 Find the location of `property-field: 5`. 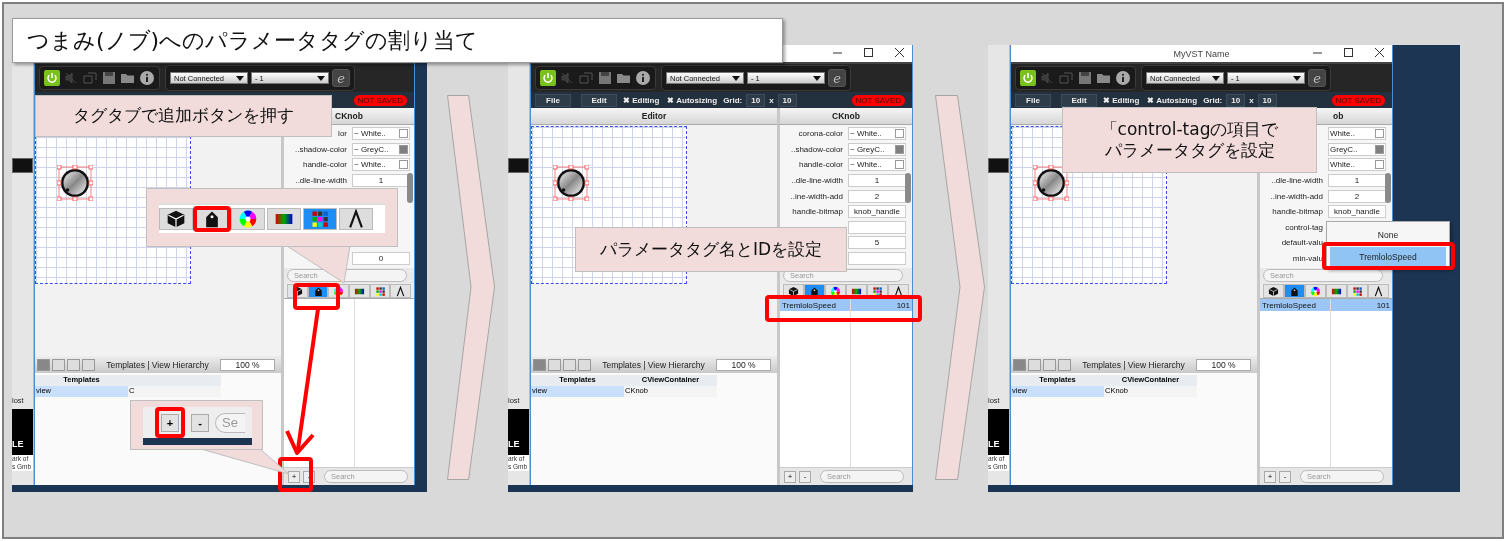

property-field: 5 is located at coordinates (877, 243).